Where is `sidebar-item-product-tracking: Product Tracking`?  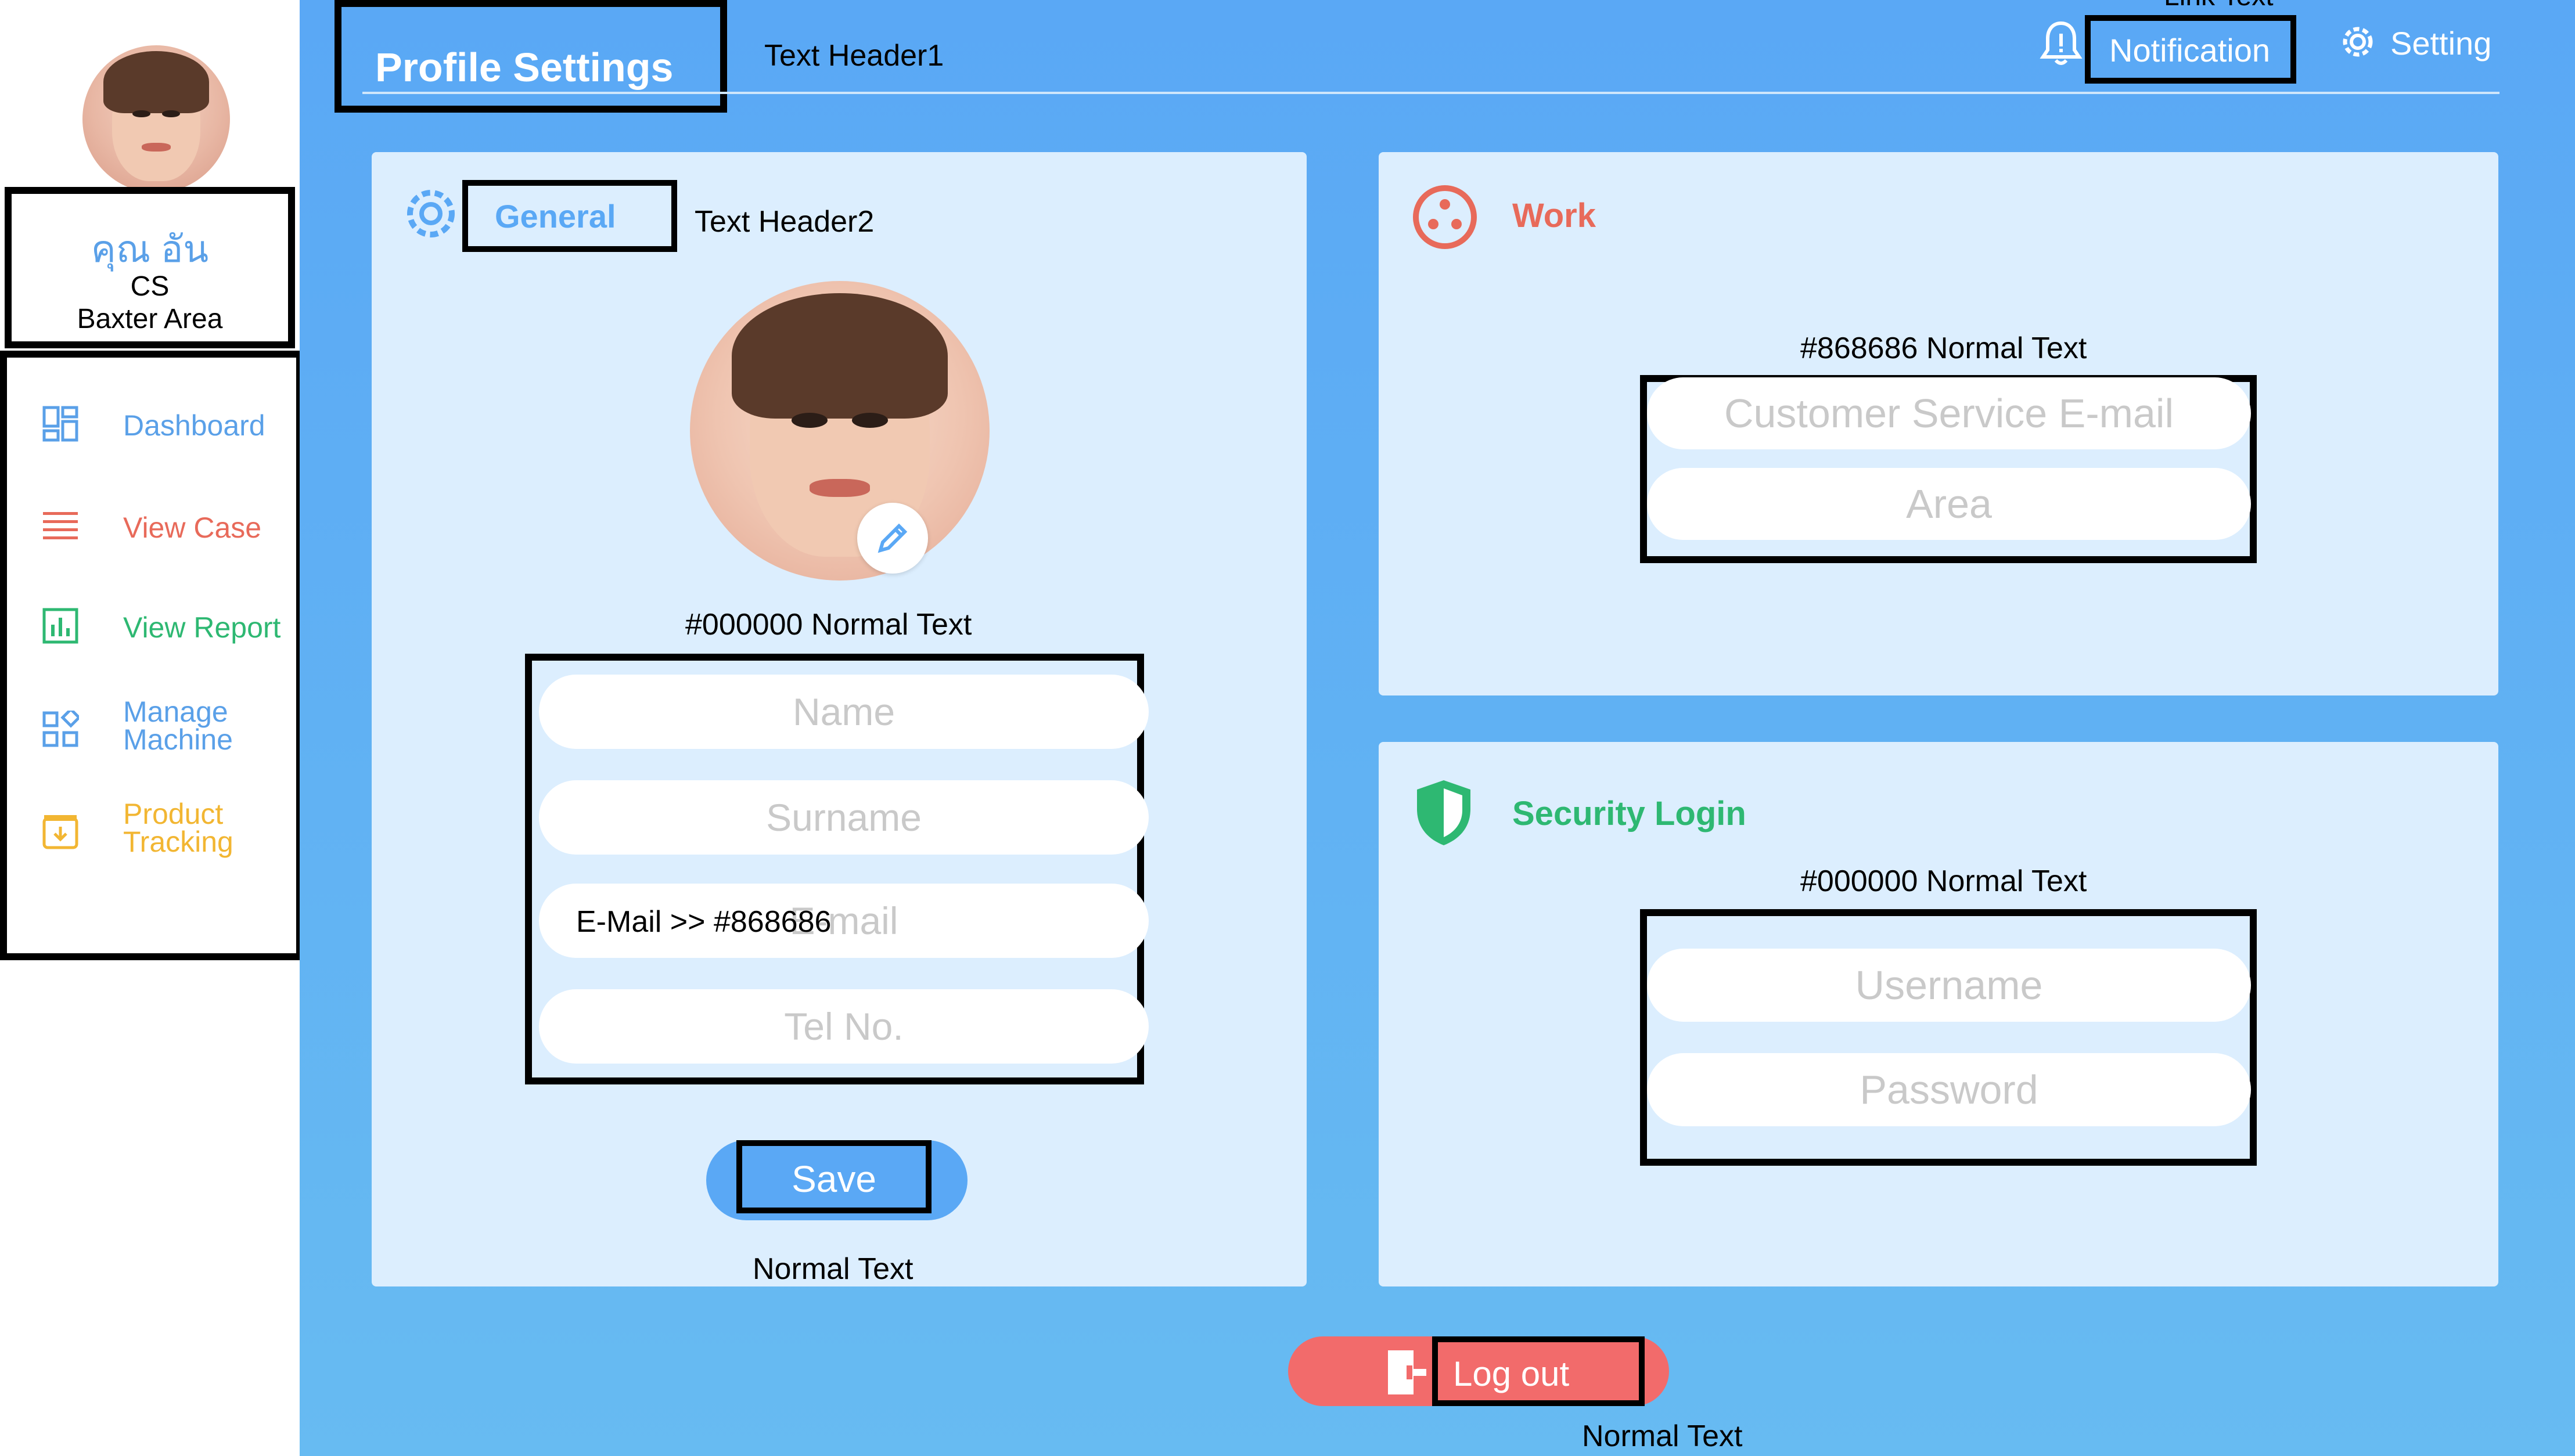 sidebar-item-product-tracking: Product Tracking is located at coordinates (164, 831).